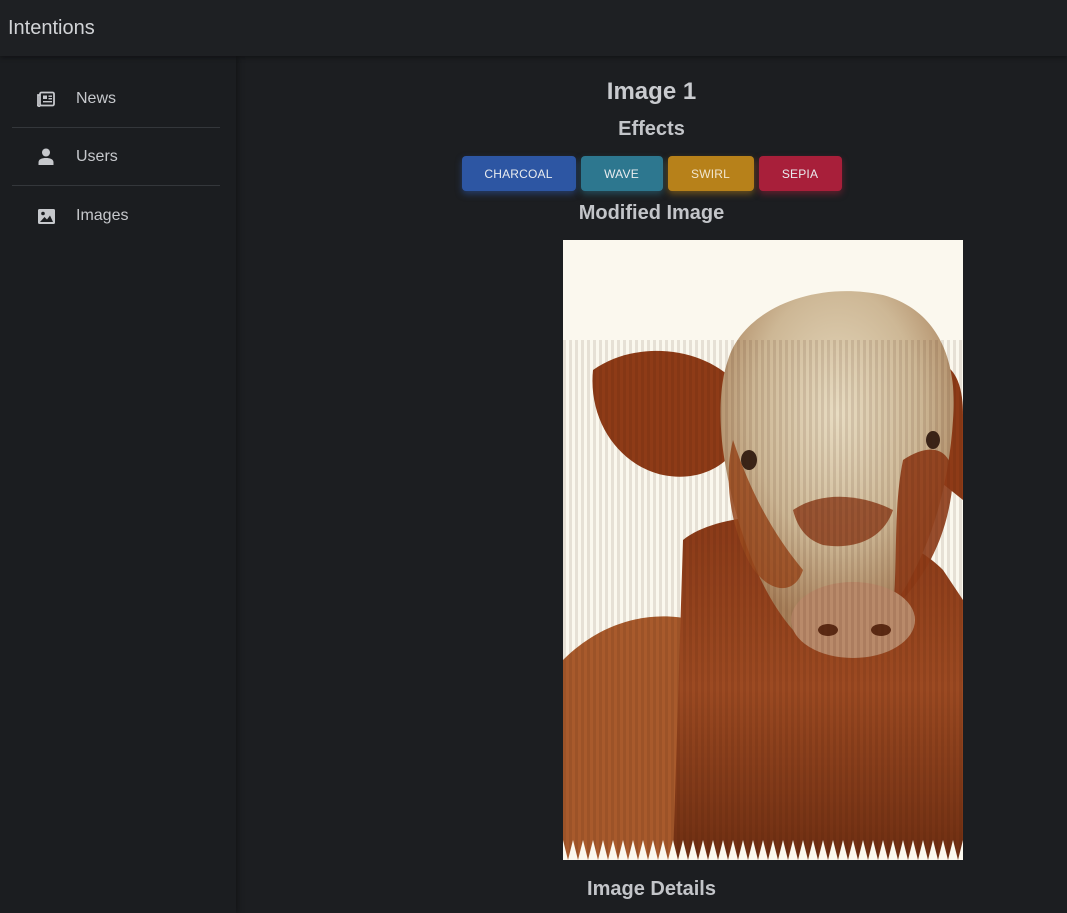 This screenshot has width=1067, height=913. What do you see at coordinates (621, 173) in the screenshot?
I see `wave-button: WAVE` at bounding box center [621, 173].